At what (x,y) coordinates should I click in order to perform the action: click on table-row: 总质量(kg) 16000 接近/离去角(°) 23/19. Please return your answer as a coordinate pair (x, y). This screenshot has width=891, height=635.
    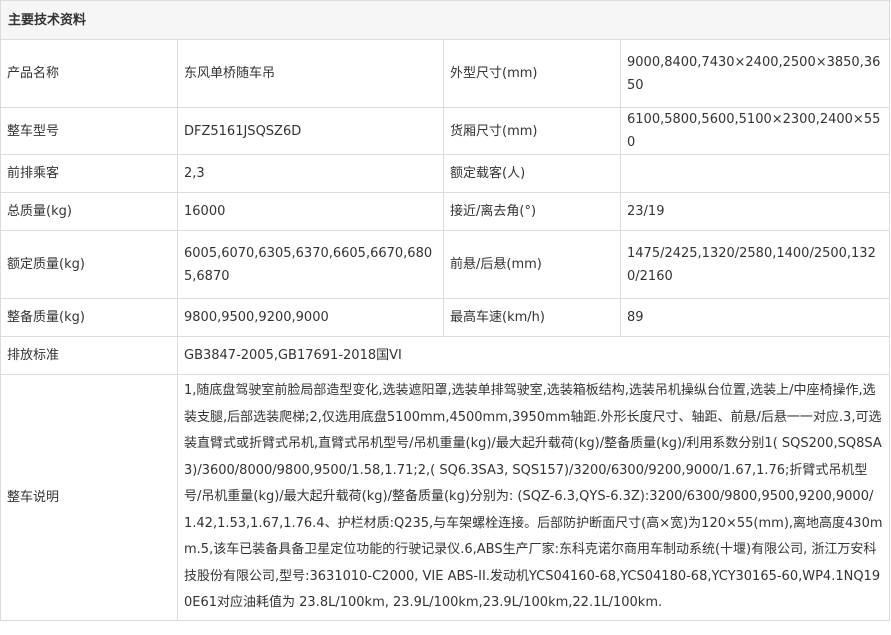
    Looking at the image, I should click on (445, 211).